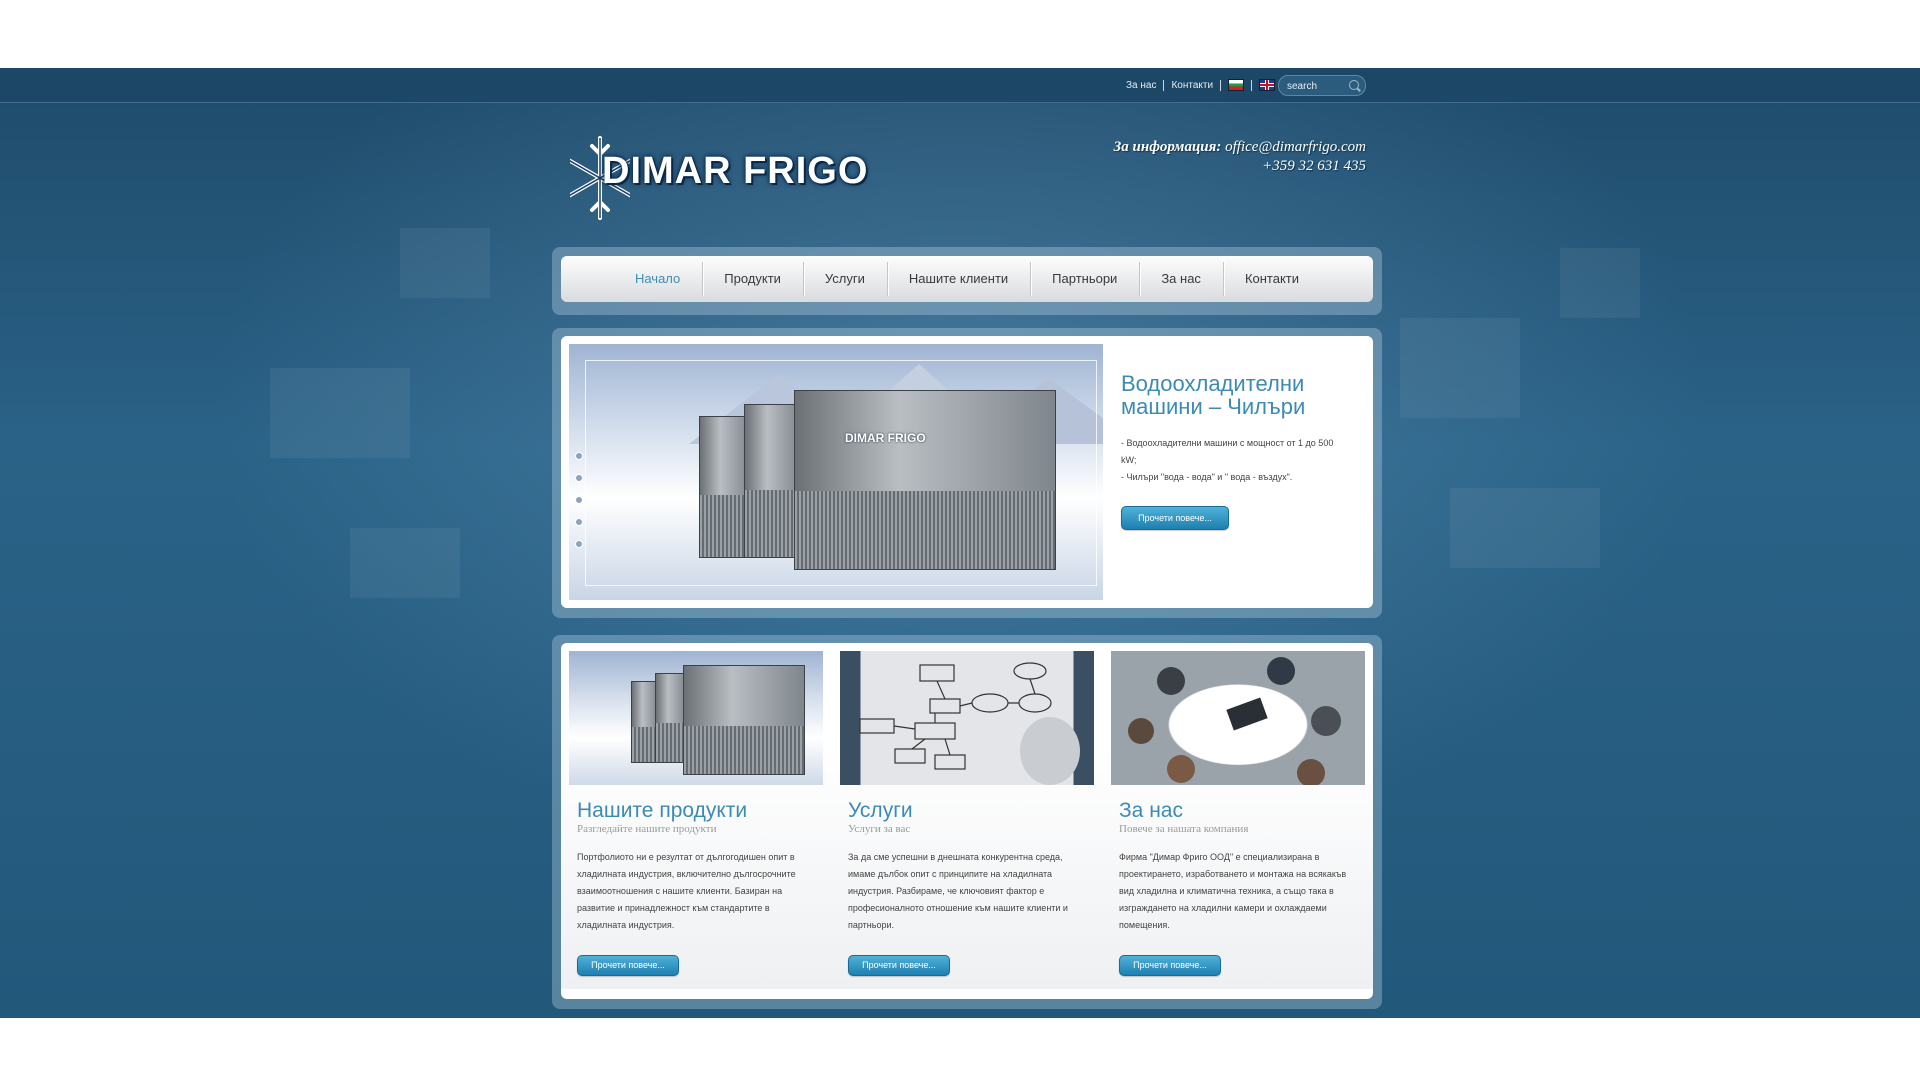 This screenshot has height=1080, width=1920. What do you see at coordinates (925, 480) in the screenshot?
I see `chiller-unit: DIMAR FRIGO` at bounding box center [925, 480].